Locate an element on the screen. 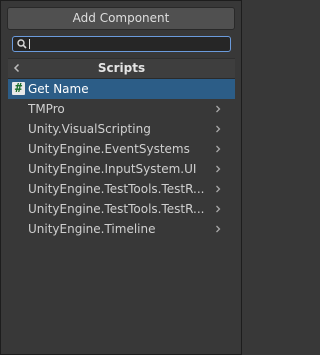 The height and width of the screenshot is (355, 320). list-item-tmpro: TMPro is located at coordinates (121, 109).